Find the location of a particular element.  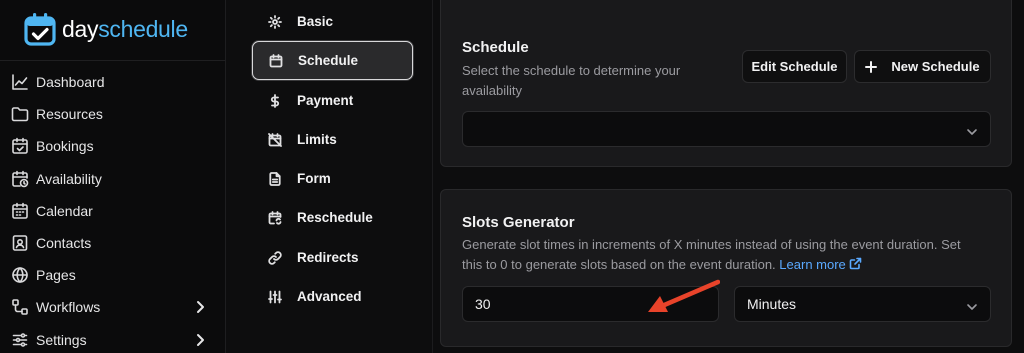

learn-more-label: Learn more is located at coordinates (812, 264).